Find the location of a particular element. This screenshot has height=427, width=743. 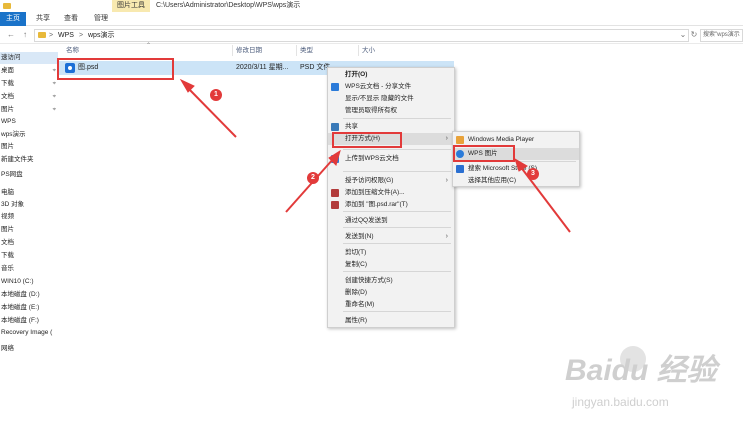

watermark-url: jingyan.baidu.com is located at coordinates (620, 402).